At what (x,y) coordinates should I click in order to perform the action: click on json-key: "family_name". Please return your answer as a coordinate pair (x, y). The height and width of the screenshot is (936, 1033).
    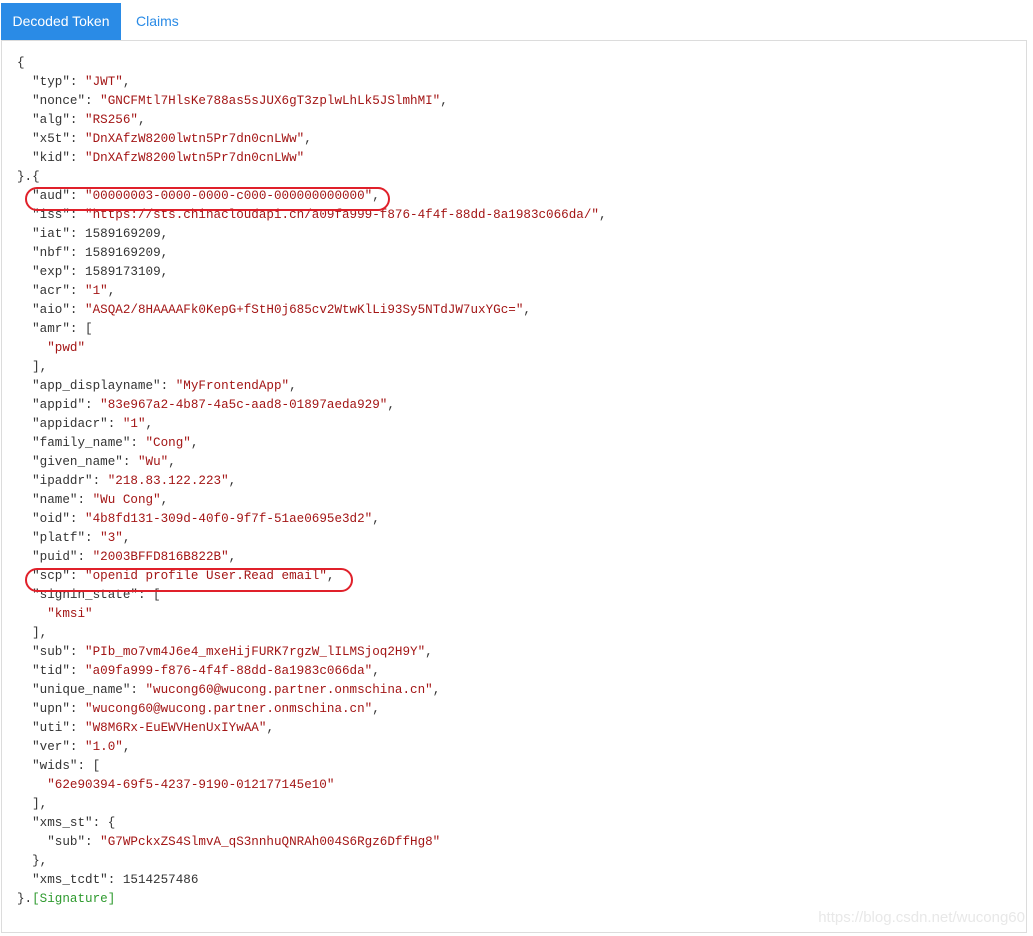
    Looking at the image, I should click on (81, 443).